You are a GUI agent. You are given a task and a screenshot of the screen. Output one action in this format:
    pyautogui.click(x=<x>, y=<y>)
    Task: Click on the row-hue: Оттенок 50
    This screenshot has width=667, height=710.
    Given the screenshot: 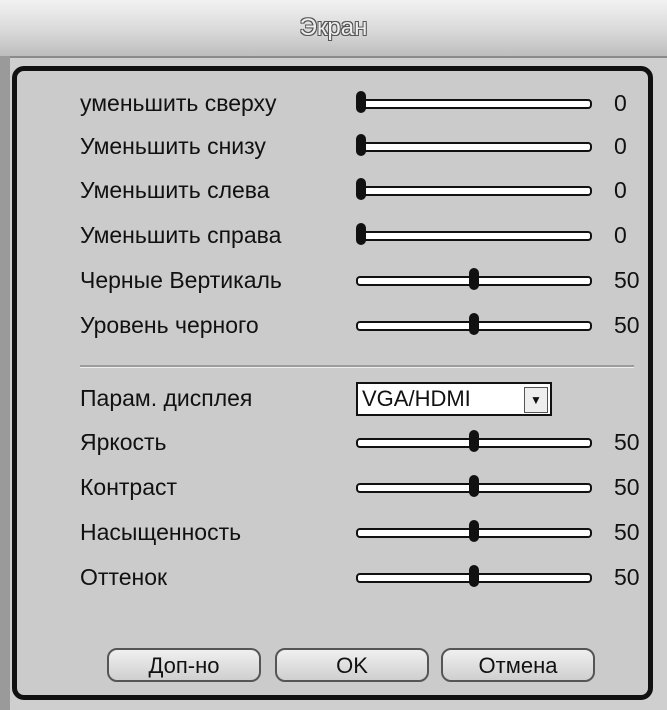 What is the action you would take?
    pyautogui.click(x=360, y=577)
    